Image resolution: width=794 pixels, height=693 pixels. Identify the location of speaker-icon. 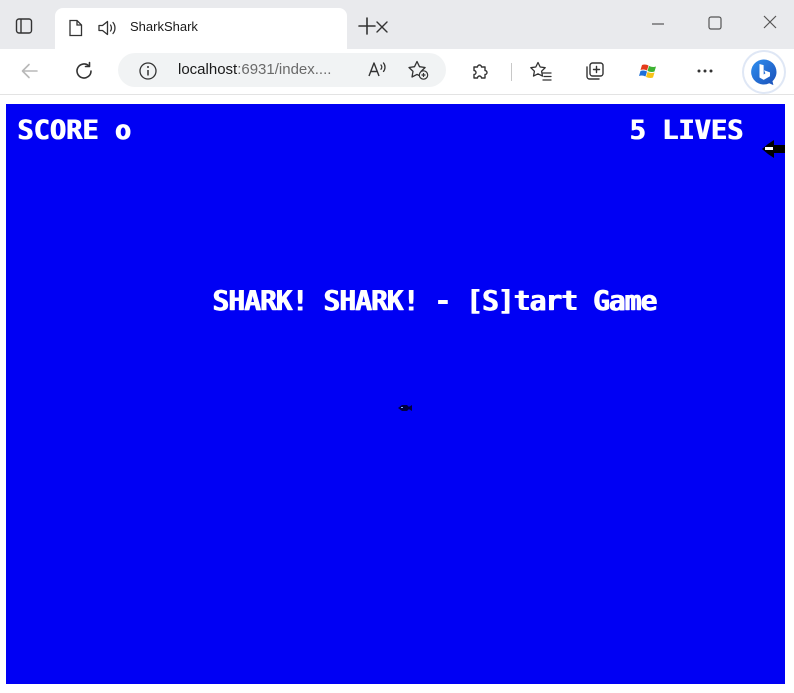
(108, 30).